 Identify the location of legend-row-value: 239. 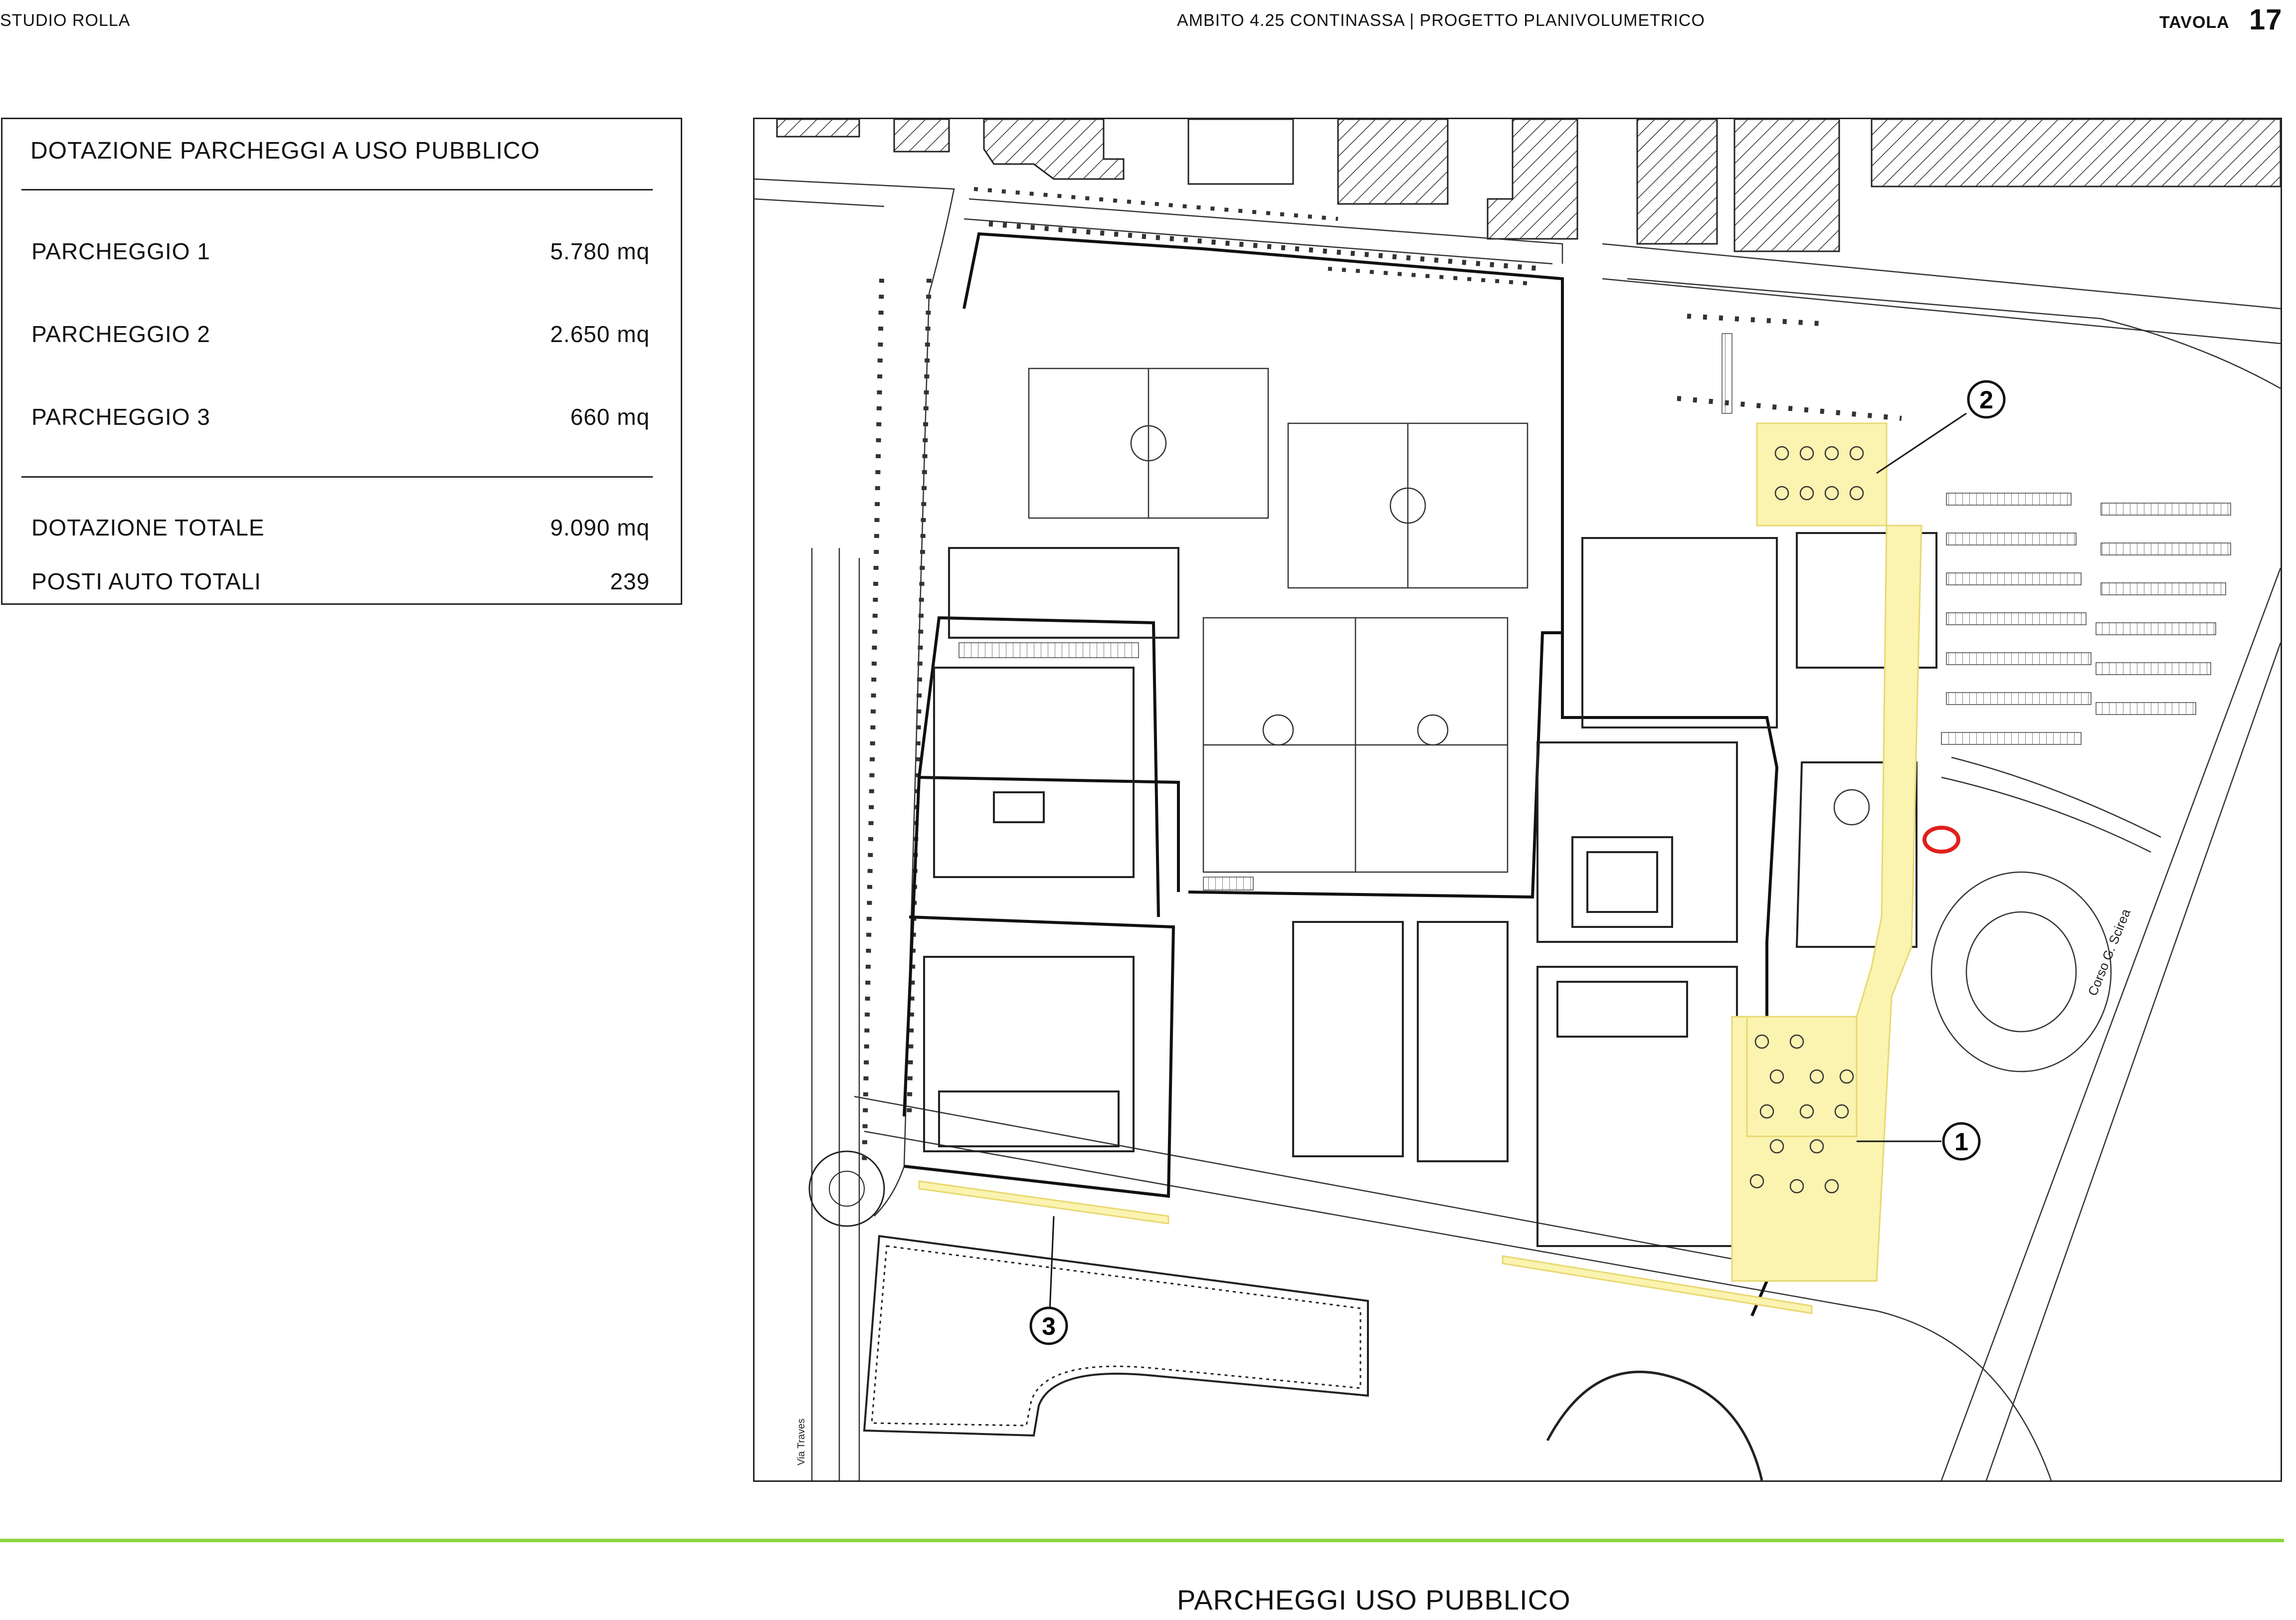
(630, 581).